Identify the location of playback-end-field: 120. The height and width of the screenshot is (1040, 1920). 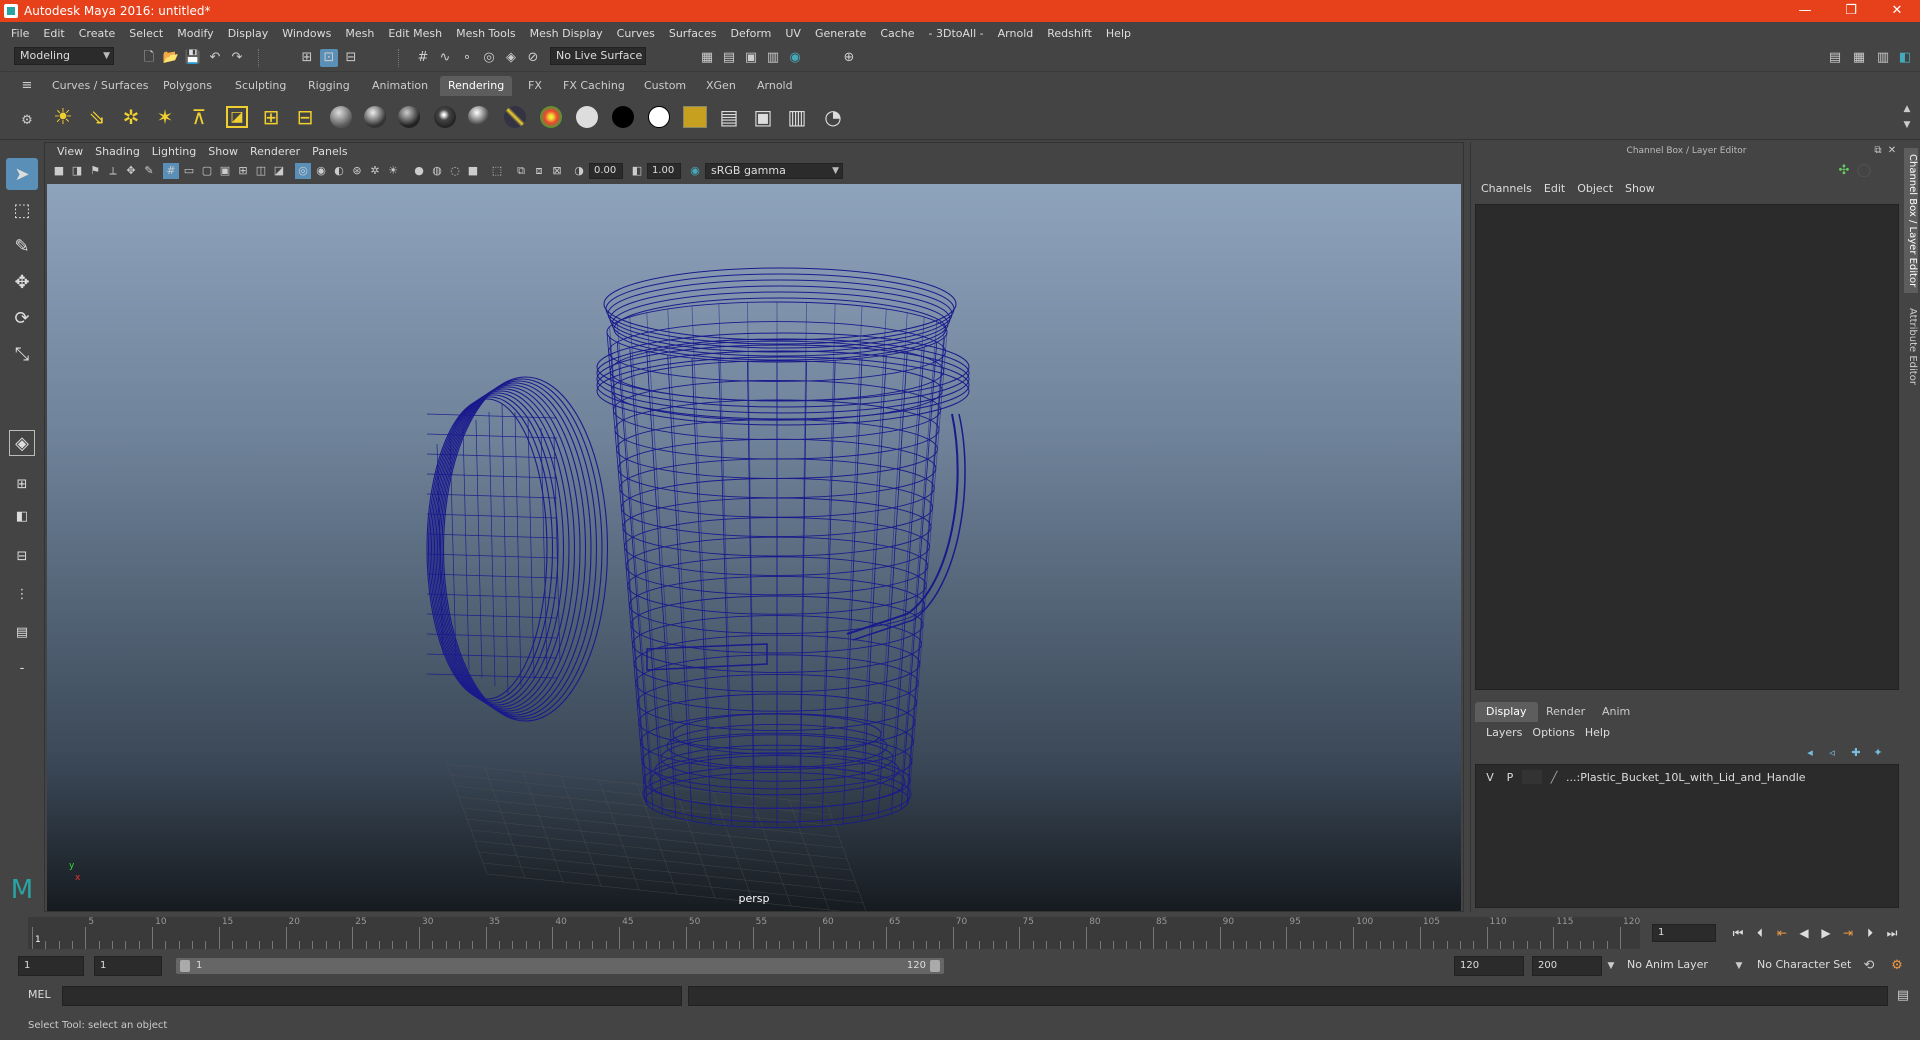
(1489, 966).